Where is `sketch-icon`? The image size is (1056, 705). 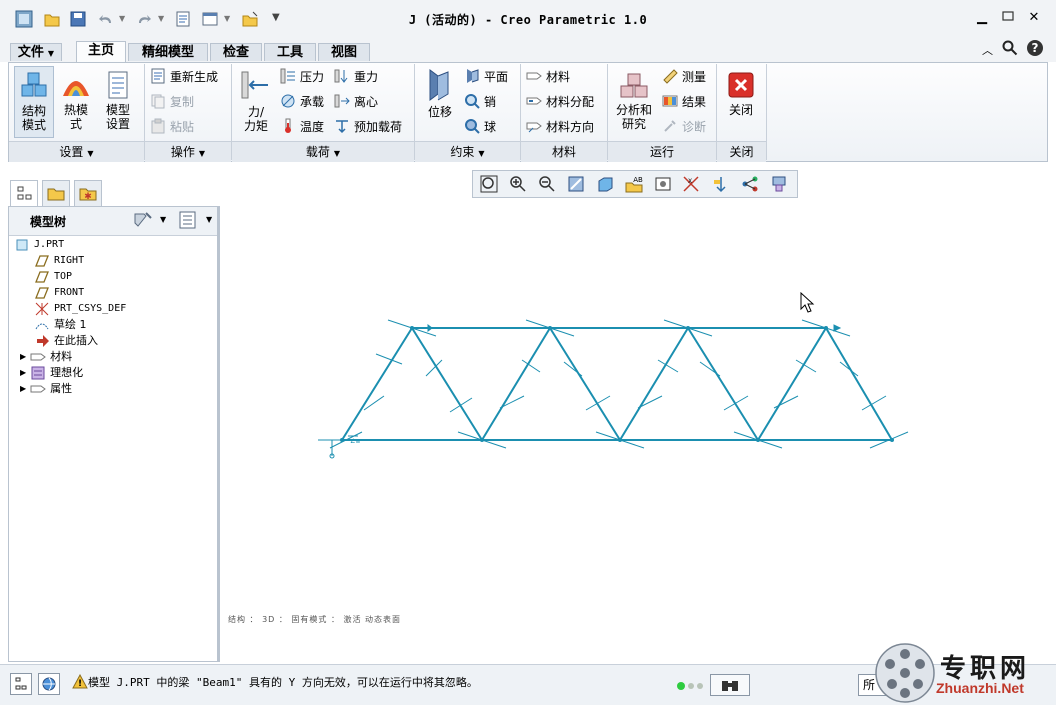
sketch-icon is located at coordinates (42, 326).